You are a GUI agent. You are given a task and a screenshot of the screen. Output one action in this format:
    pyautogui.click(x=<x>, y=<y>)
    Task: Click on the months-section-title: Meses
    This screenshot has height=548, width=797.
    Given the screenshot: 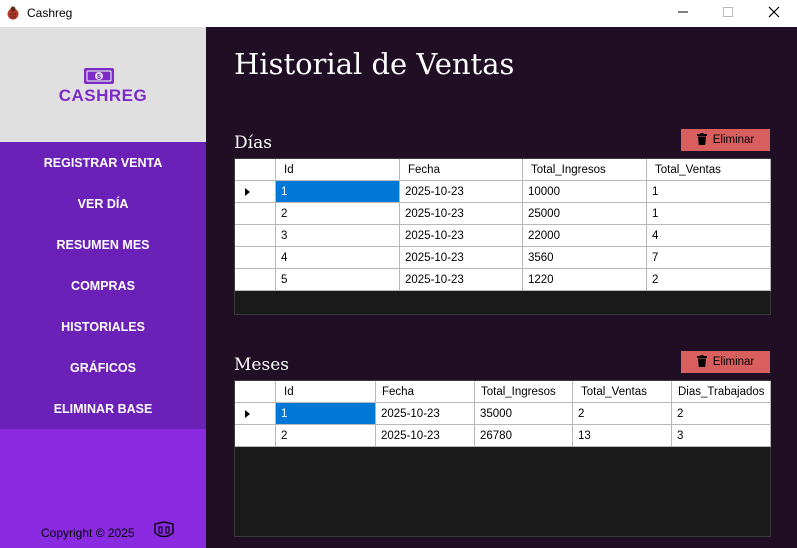 What is the action you would take?
    pyautogui.click(x=261, y=365)
    